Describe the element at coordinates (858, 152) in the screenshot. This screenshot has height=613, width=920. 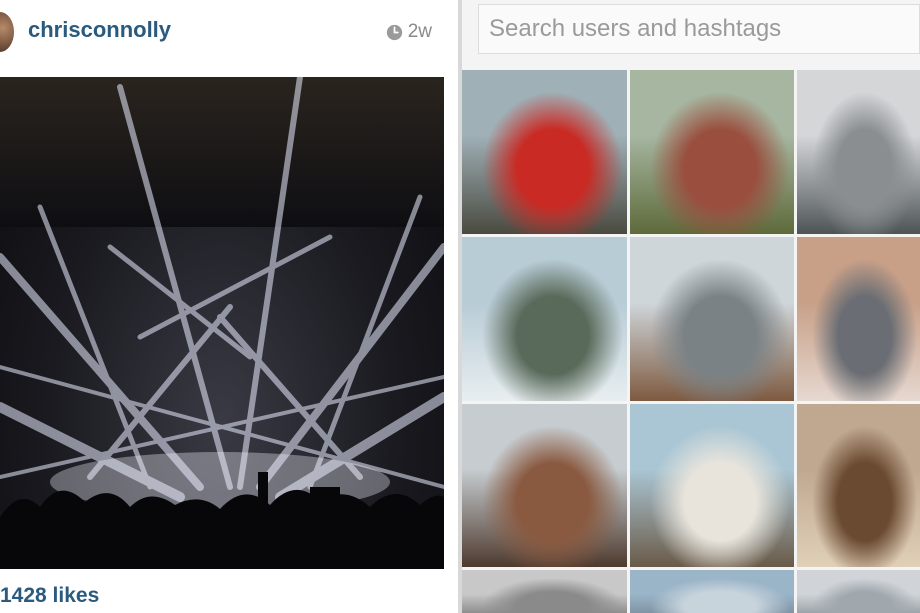
I see `tile-city-aerial` at that location.